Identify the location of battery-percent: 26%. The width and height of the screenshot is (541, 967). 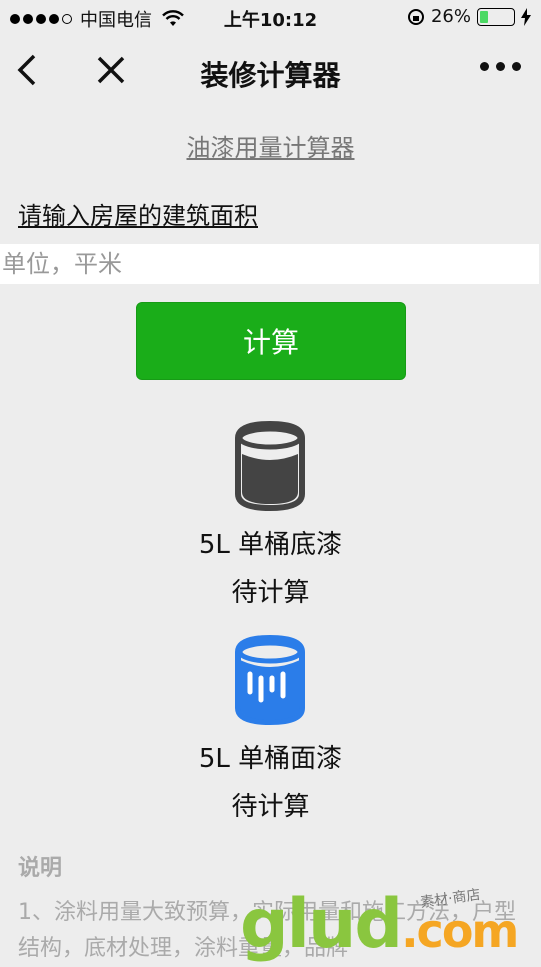
(450, 16).